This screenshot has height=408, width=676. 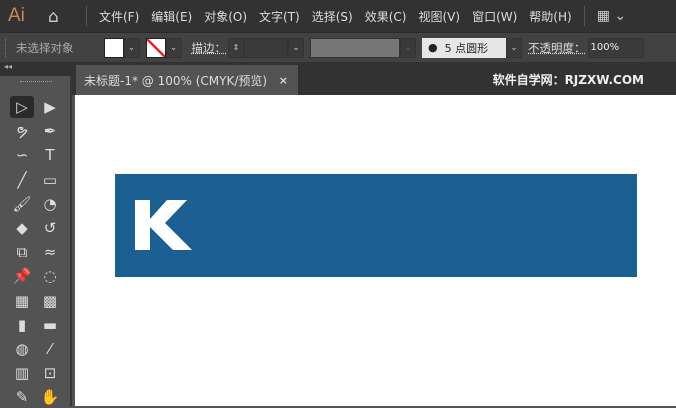 I want to click on measure-tool-icon: ▬, so click(x=50, y=325).